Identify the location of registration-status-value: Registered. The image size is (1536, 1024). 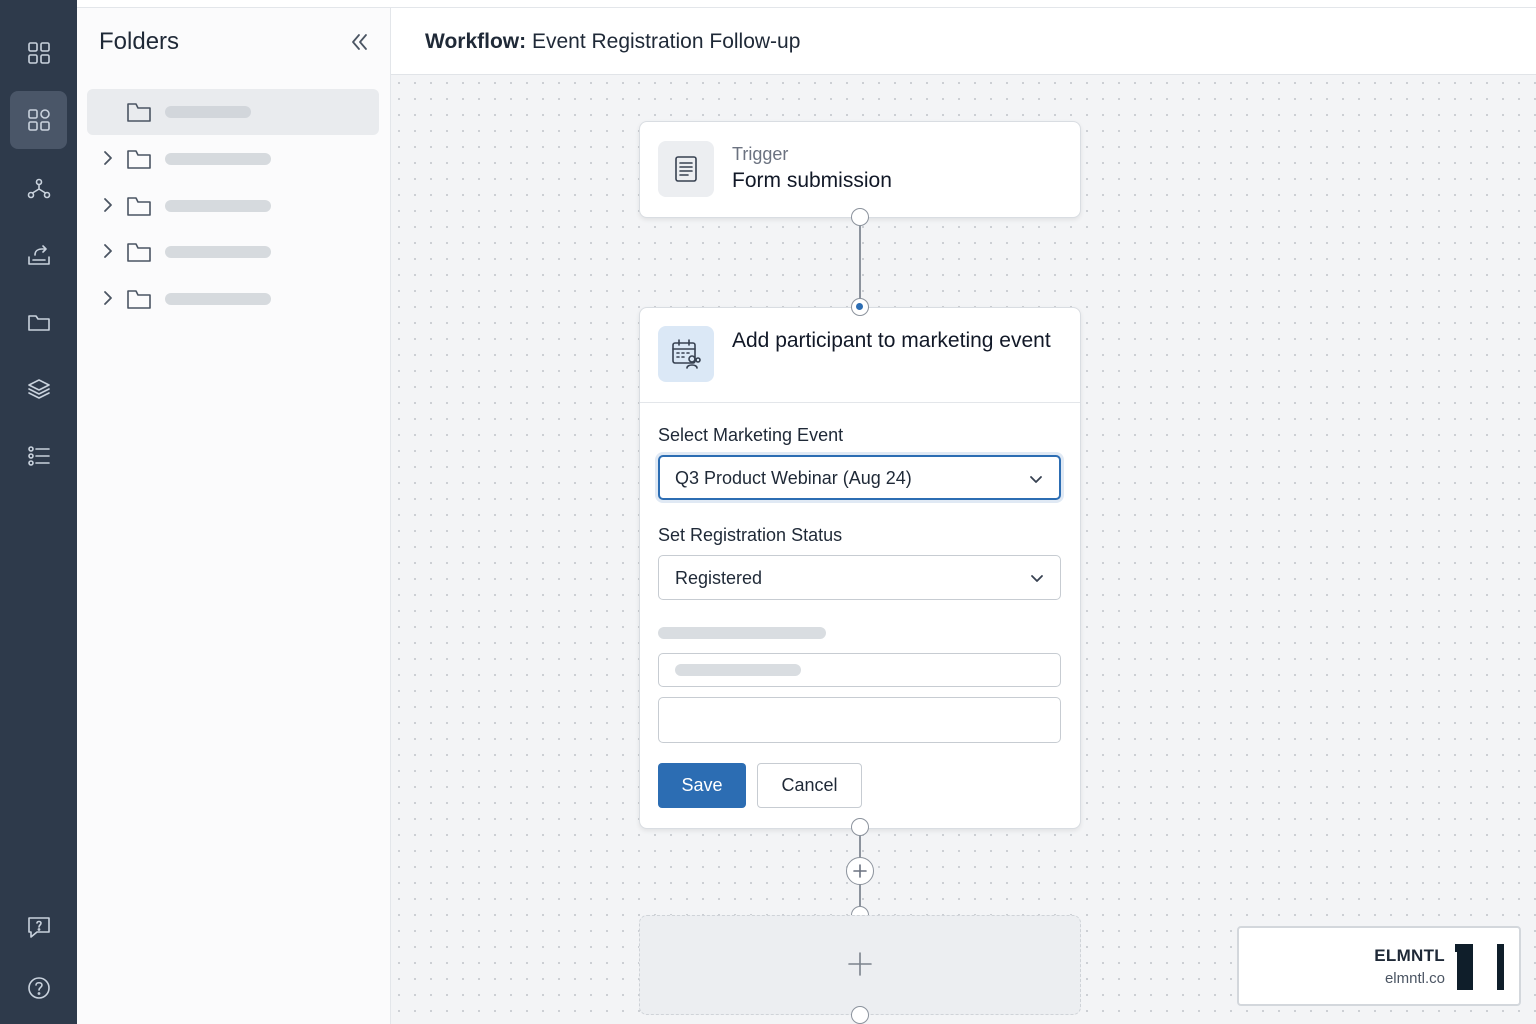
(719, 578).